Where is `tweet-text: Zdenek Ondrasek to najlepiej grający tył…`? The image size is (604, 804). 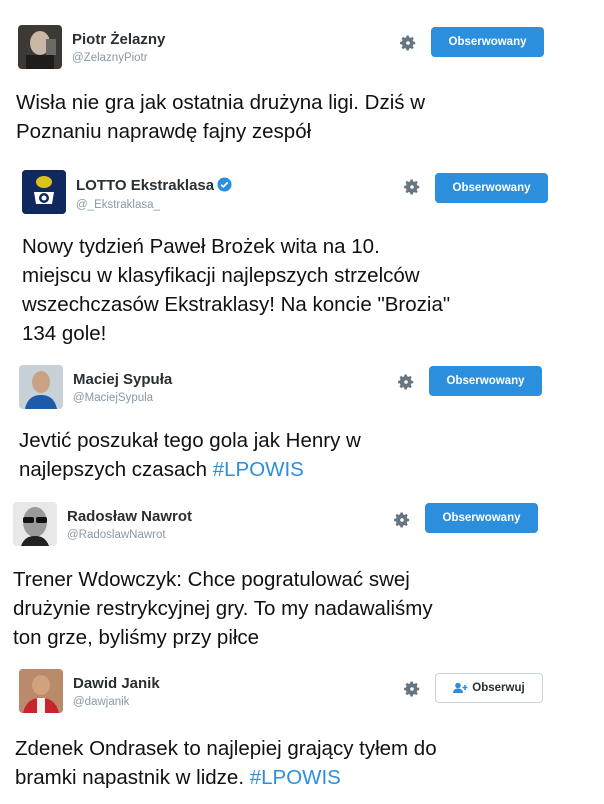
tweet-text: Zdenek Ondrasek to najlepiej grający tył… is located at coordinates (226, 763).